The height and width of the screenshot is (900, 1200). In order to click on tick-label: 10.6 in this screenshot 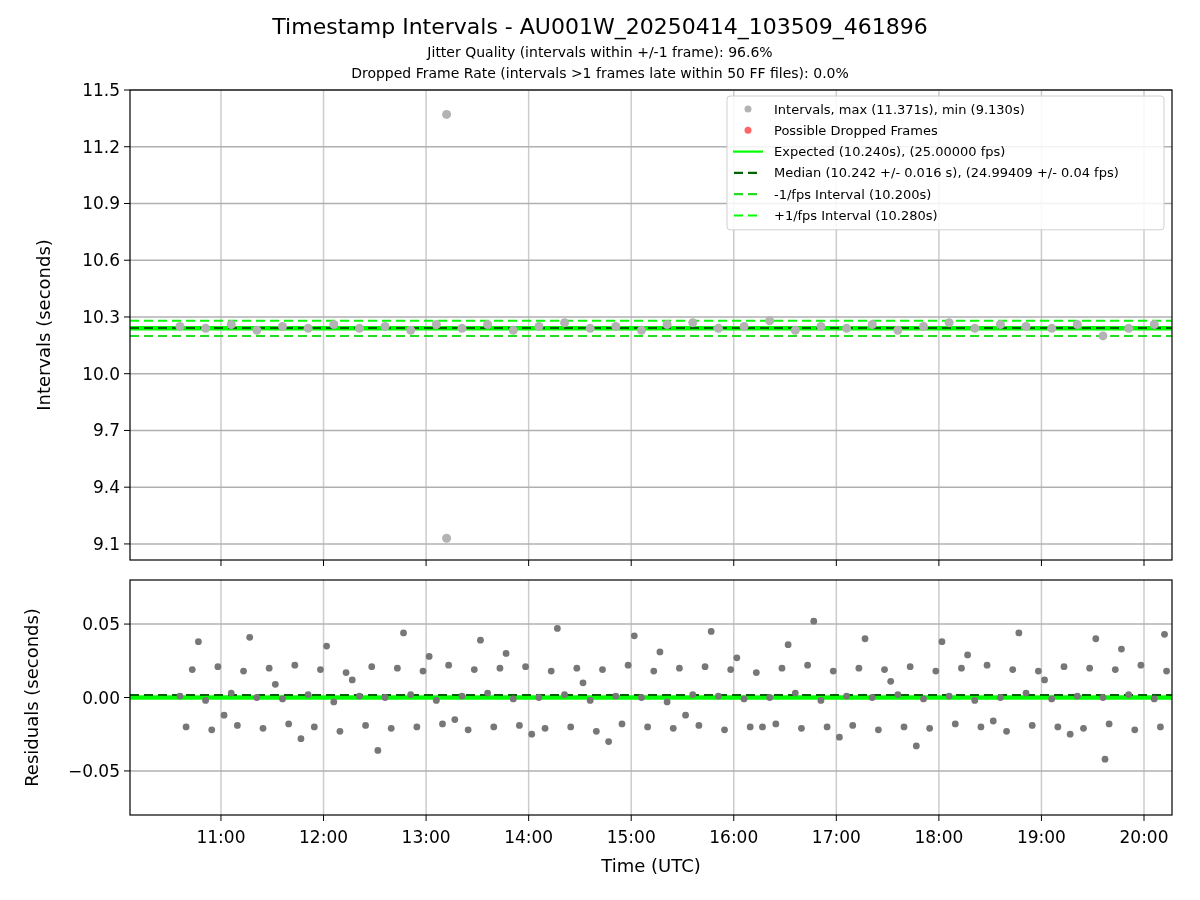, I will do `click(101, 260)`.